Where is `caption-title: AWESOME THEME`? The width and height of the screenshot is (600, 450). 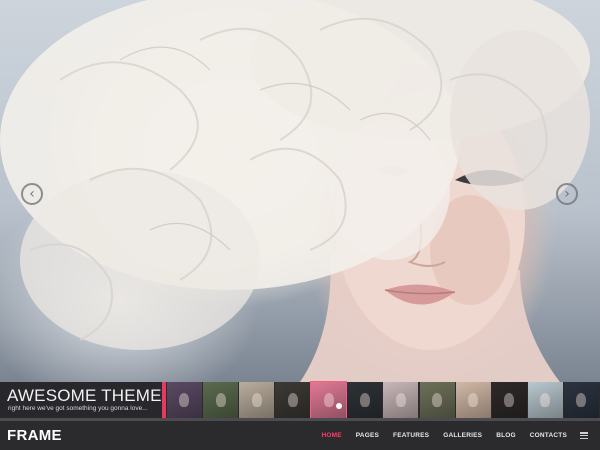
caption-title: AWESOME THEME is located at coordinates (84, 395).